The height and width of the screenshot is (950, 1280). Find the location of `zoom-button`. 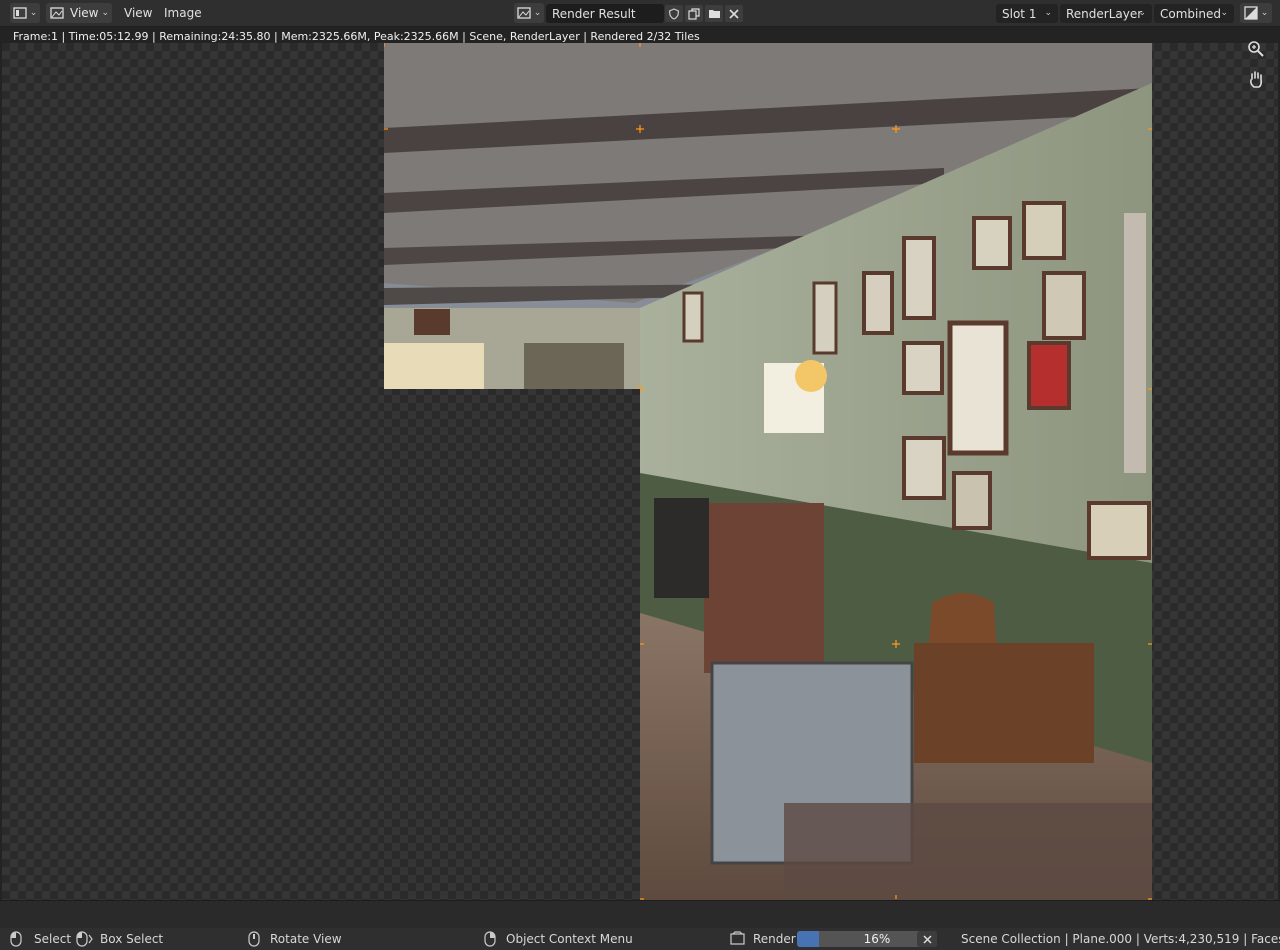

zoom-button is located at coordinates (1256, 49).